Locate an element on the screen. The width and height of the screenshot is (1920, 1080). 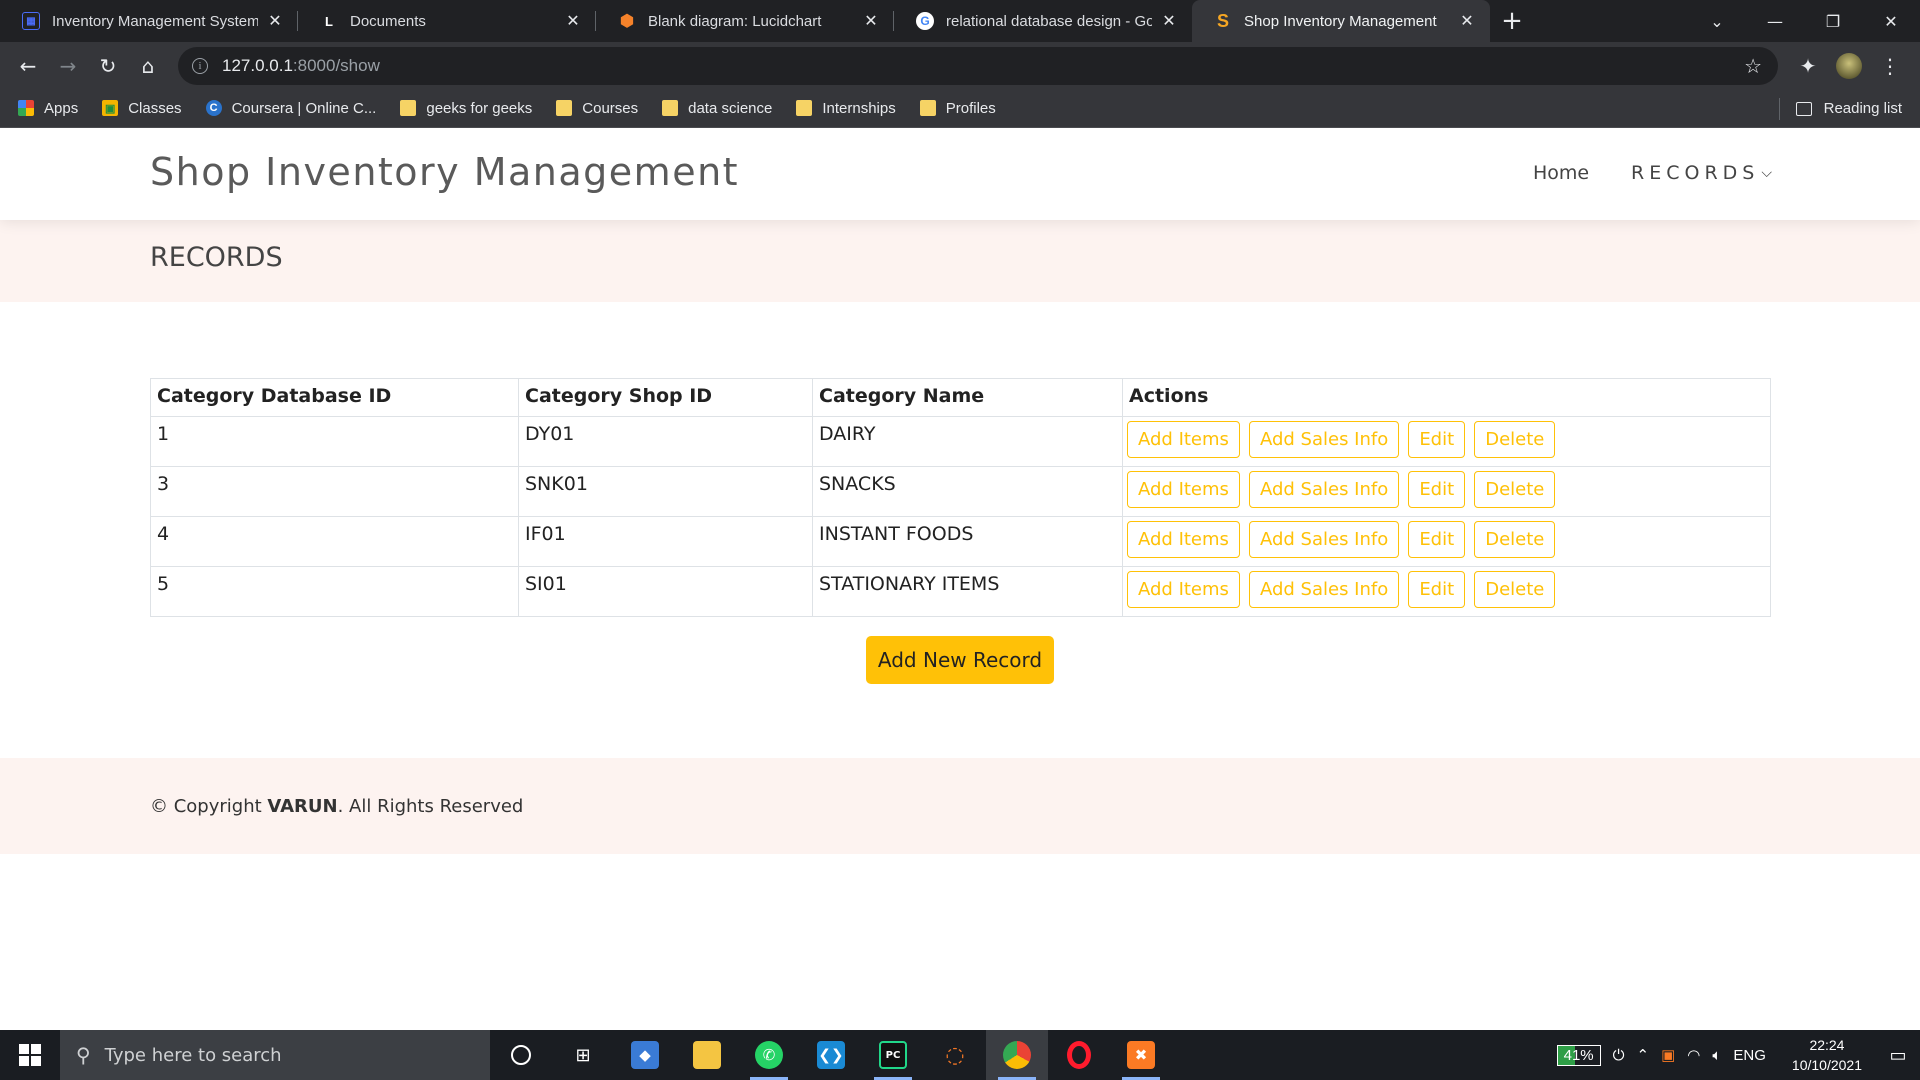
task-view-icon: ⊞ is located at coordinates (583, 1055).